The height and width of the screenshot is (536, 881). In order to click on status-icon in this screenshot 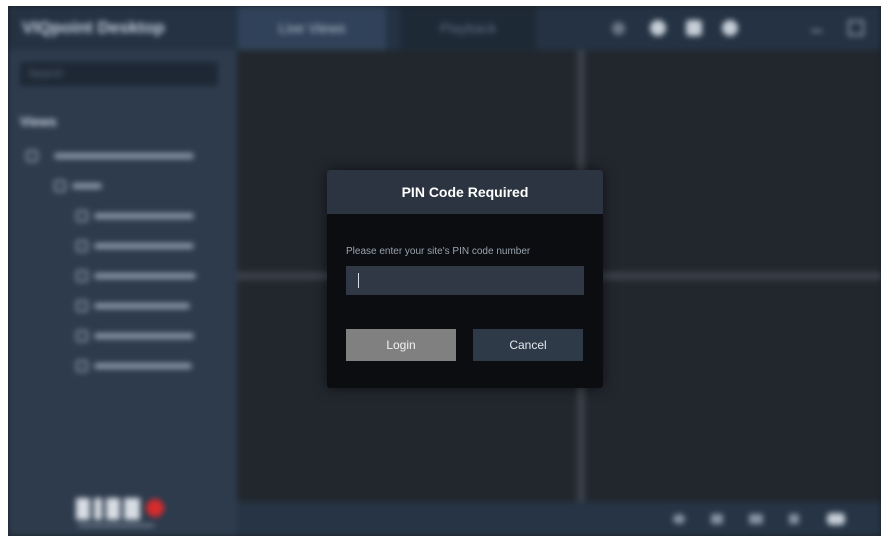, I will do `click(618, 28)`.